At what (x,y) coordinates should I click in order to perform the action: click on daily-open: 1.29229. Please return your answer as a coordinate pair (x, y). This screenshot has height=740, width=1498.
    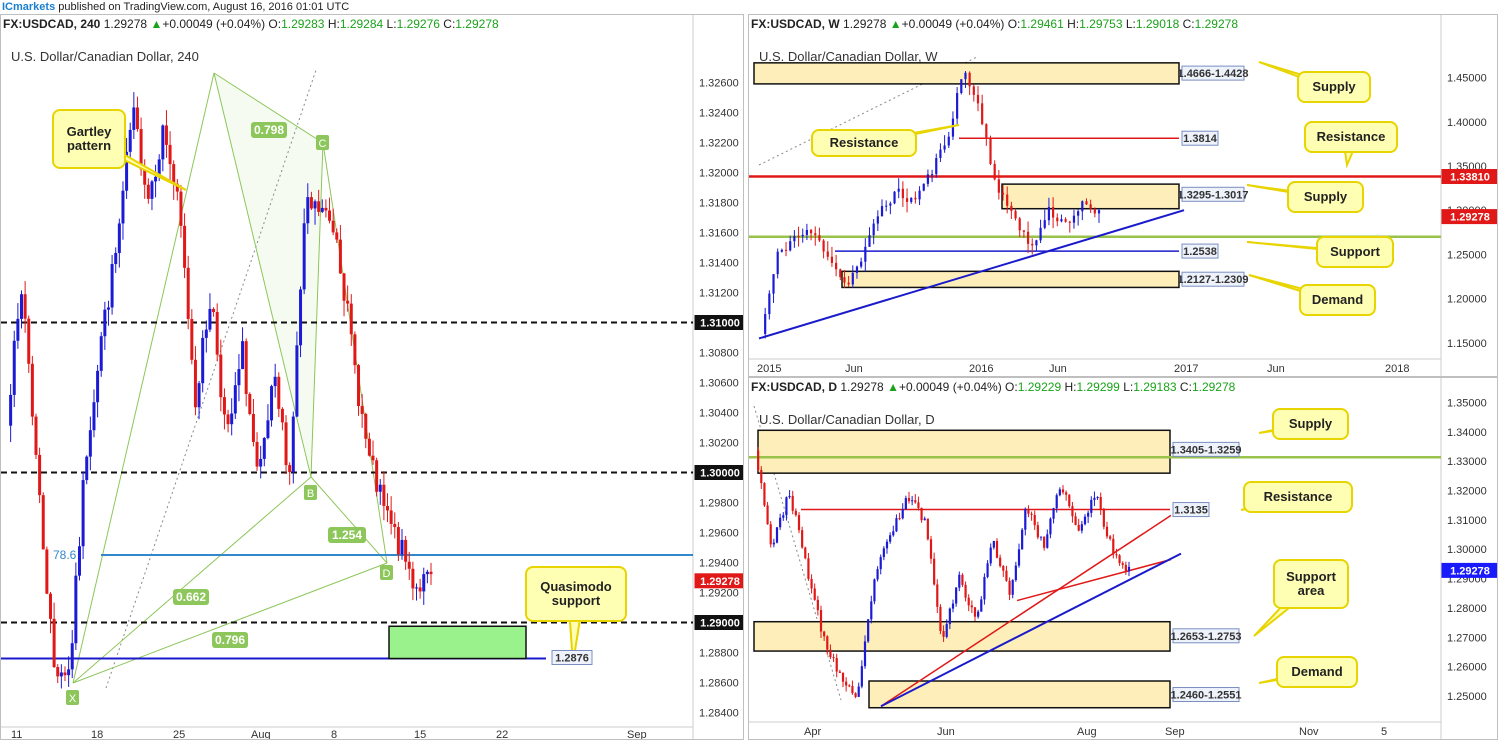
    Looking at the image, I should click on (1039, 387).